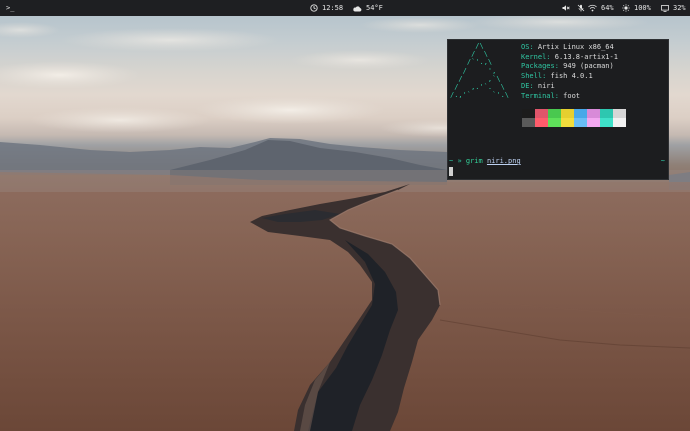  Describe the element at coordinates (592, 8) in the screenshot. I see `wifi-icon` at that location.